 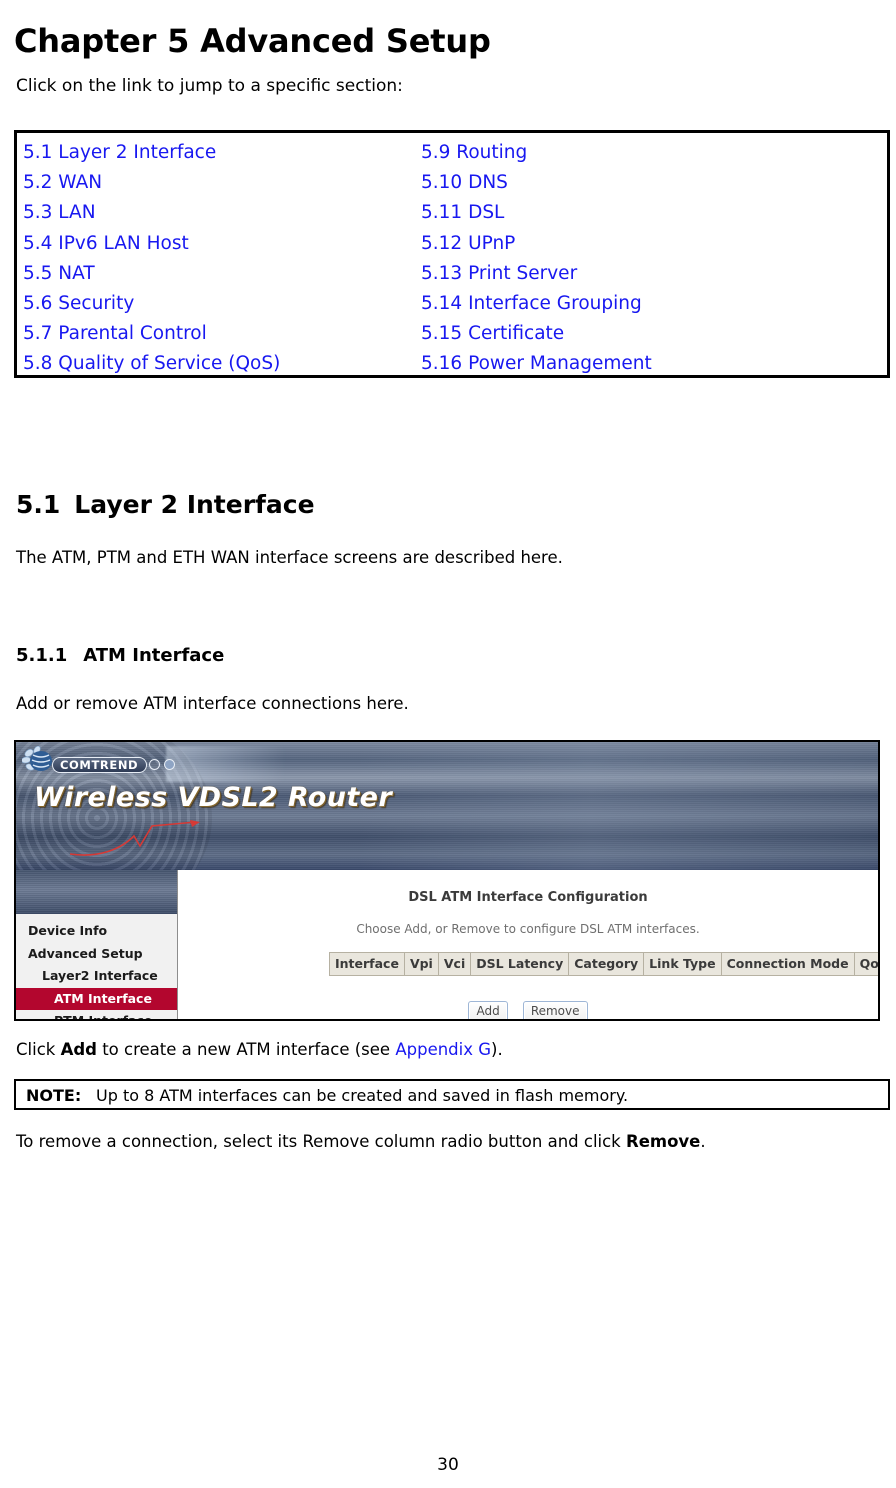 I want to click on sidebar-item-advanced-setup: Advanced Setup, so click(x=96, y=954).